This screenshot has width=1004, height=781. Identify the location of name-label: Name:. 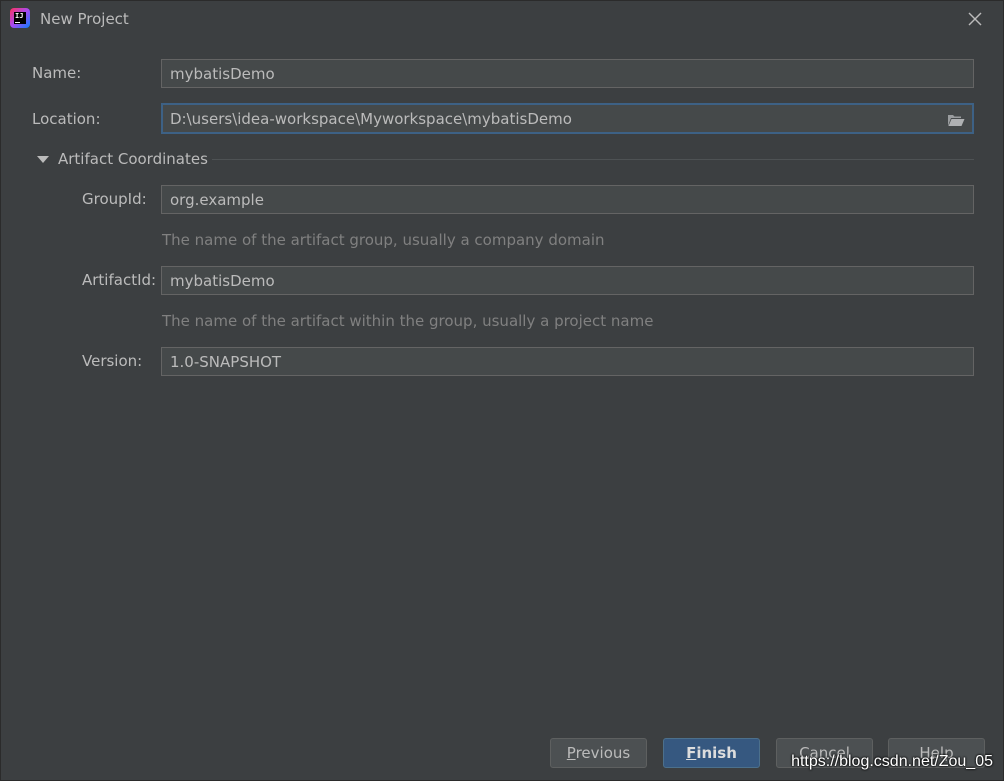
(57, 73).